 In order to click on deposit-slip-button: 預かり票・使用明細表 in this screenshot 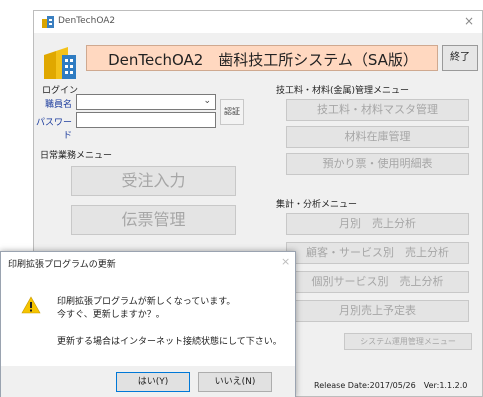, I will do `click(377, 164)`.